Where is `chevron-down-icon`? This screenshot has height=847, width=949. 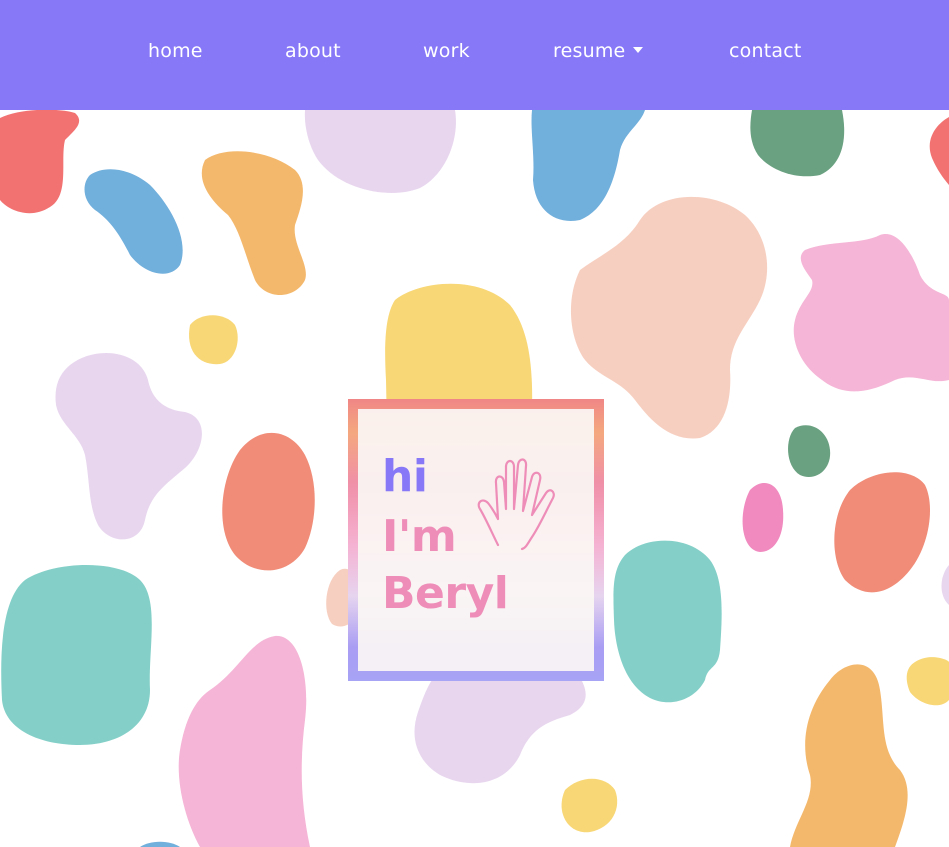 chevron-down-icon is located at coordinates (638, 50).